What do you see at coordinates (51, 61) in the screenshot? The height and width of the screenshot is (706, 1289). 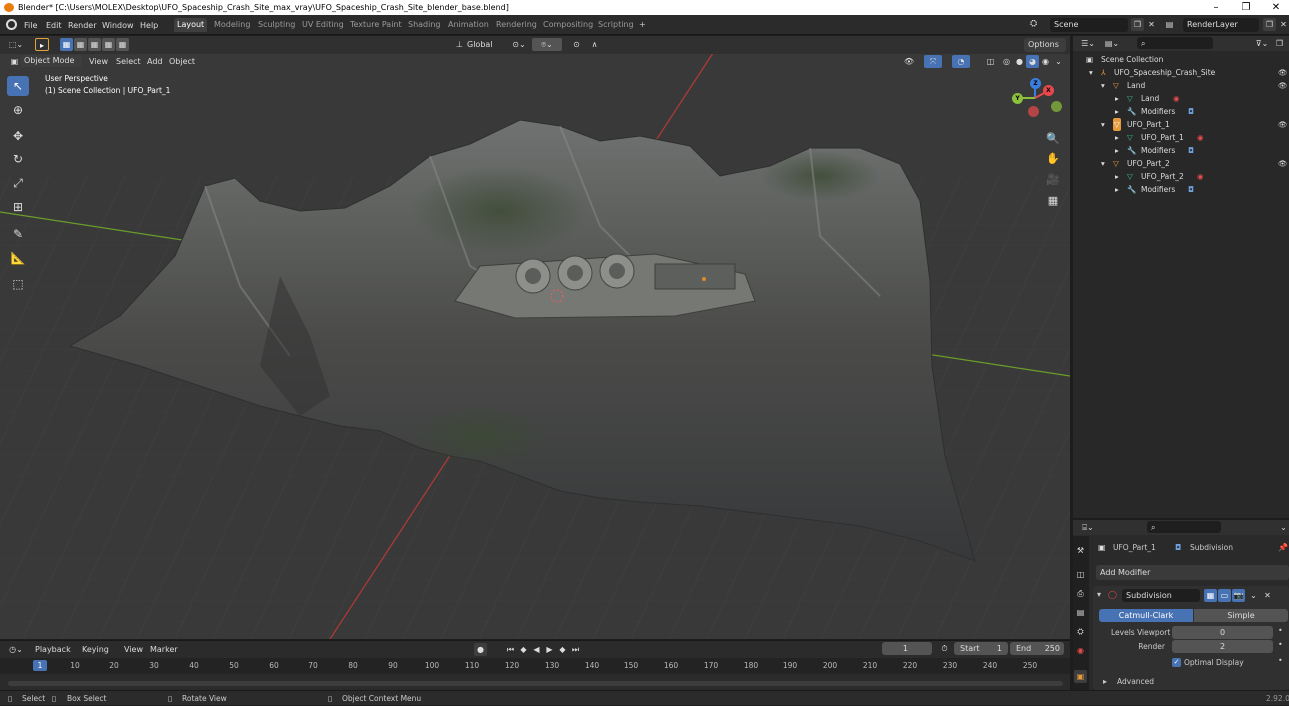 I see `object-mode-select: Object Mode` at bounding box center [51, 61].